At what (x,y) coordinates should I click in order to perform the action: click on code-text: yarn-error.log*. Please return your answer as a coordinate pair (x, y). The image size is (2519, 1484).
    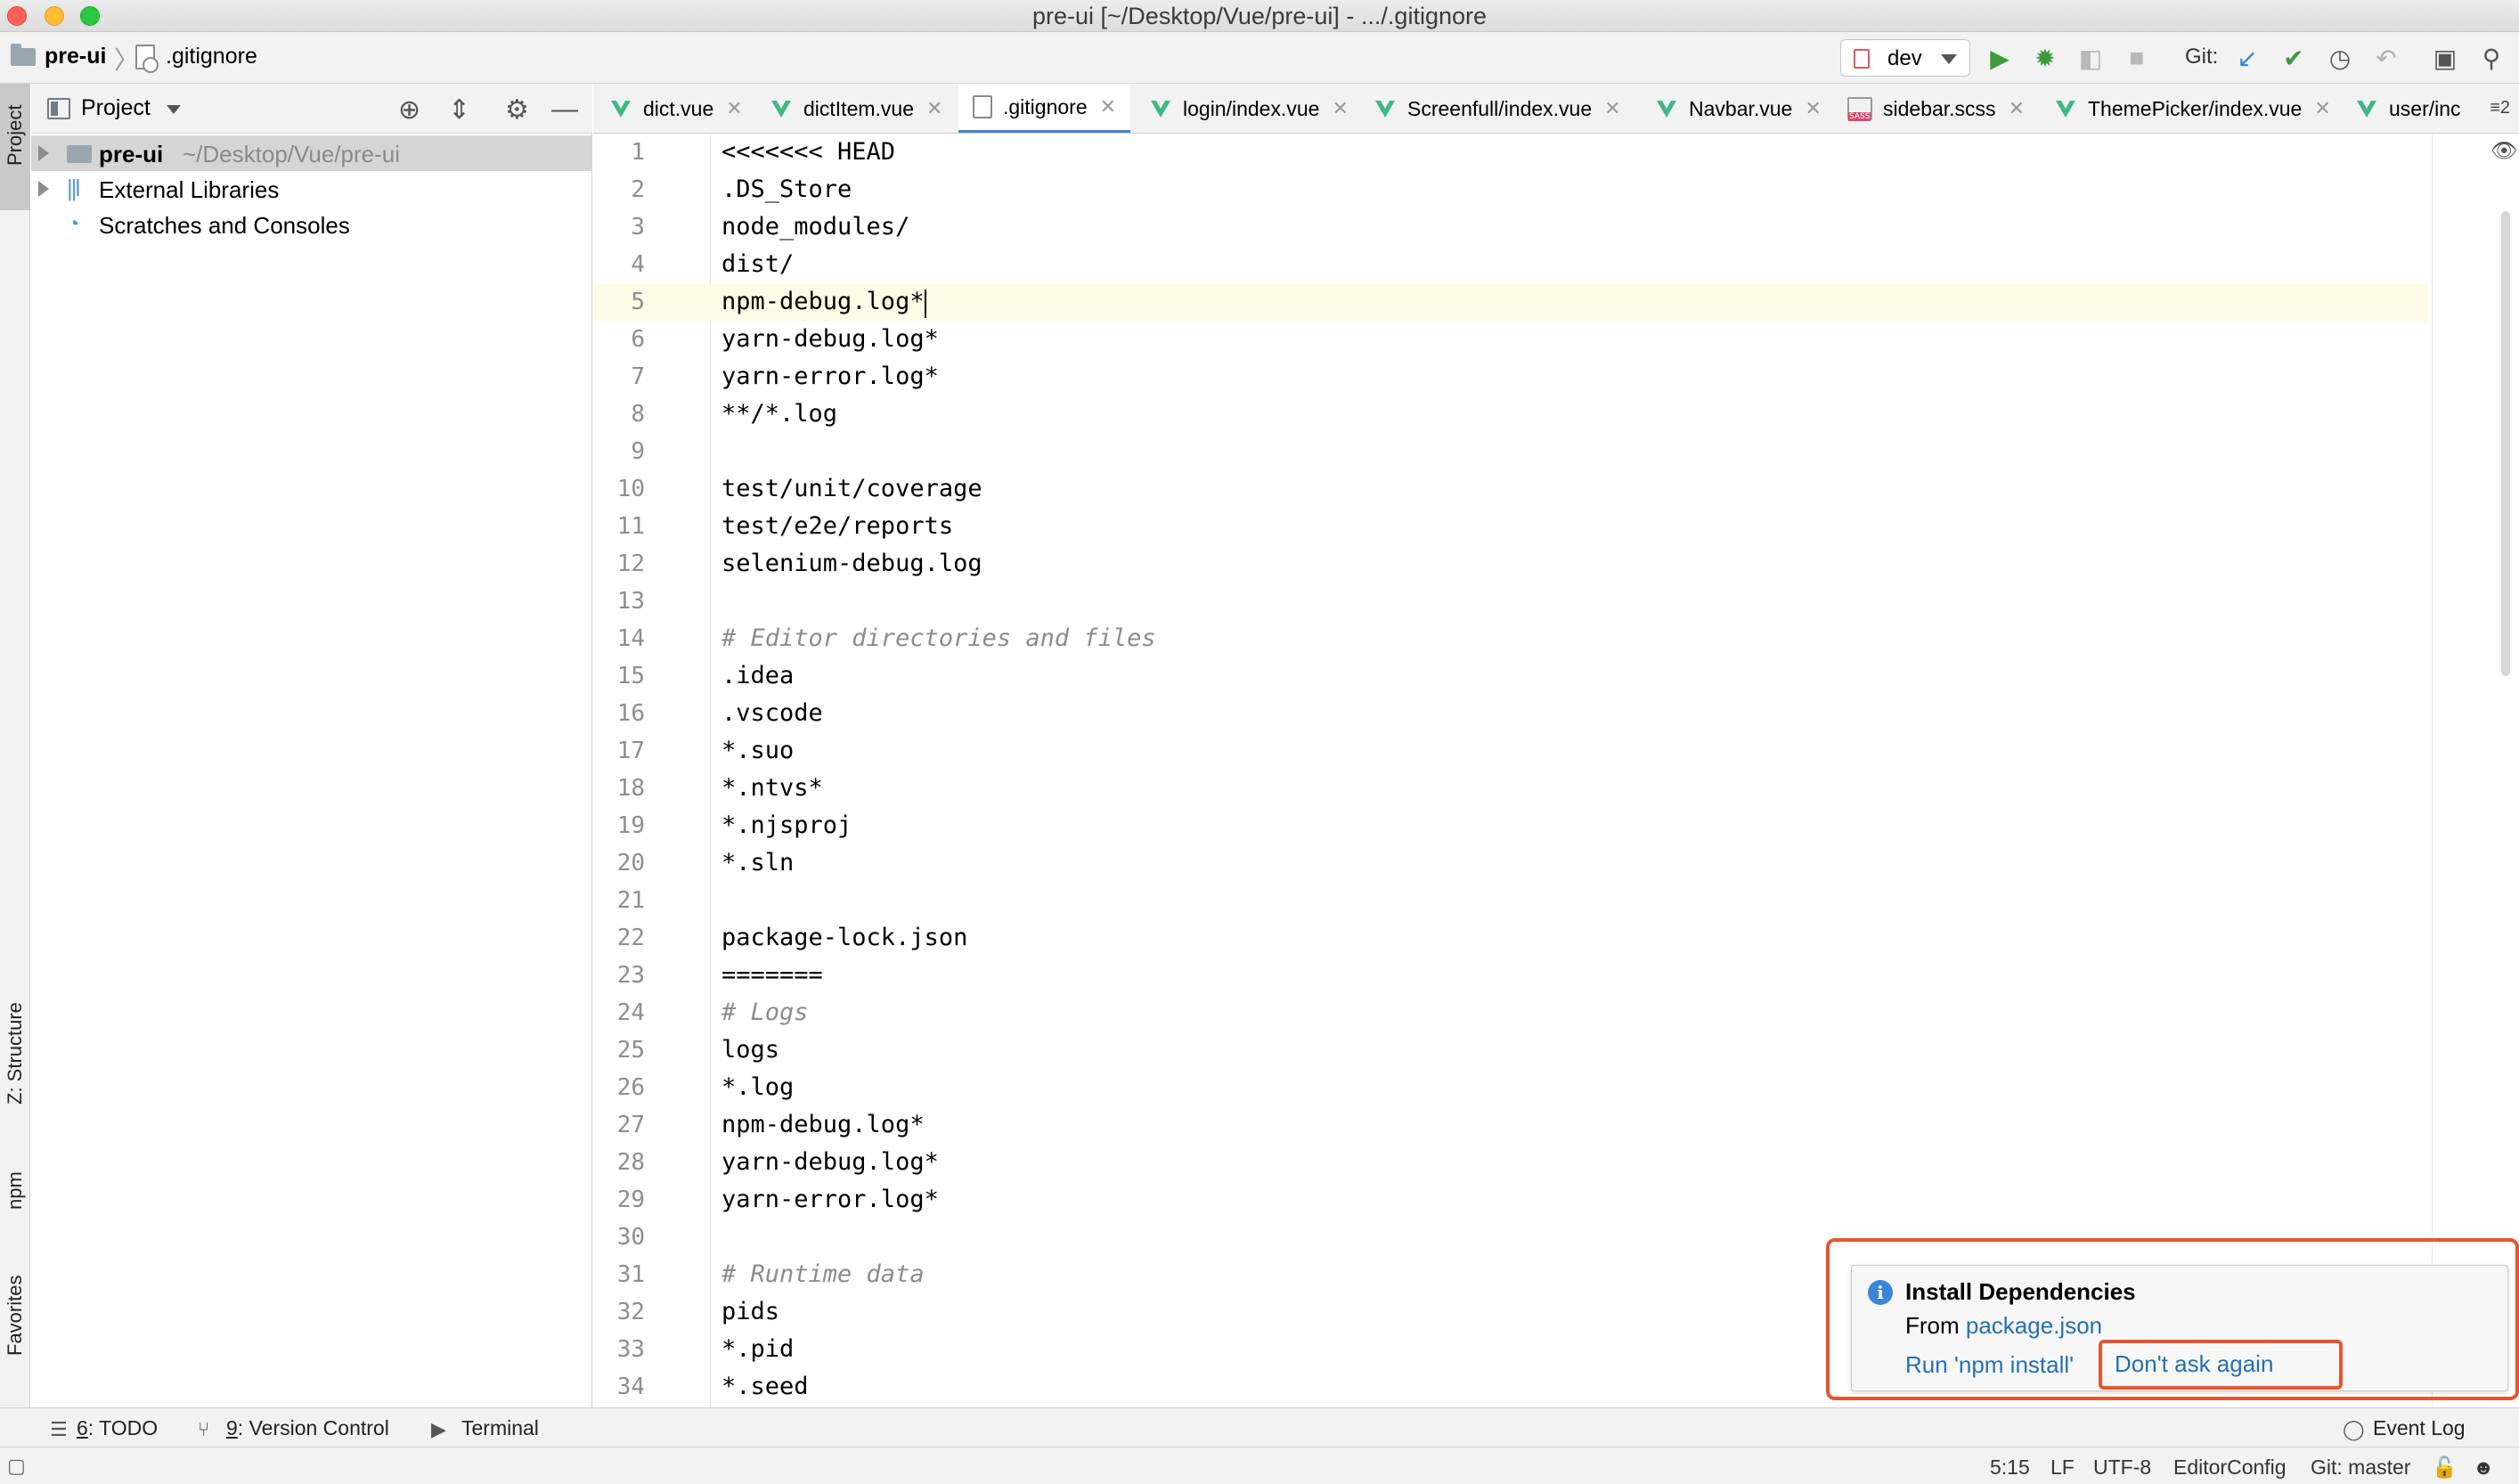
    Looking at the image, I should click on (830, 1199).